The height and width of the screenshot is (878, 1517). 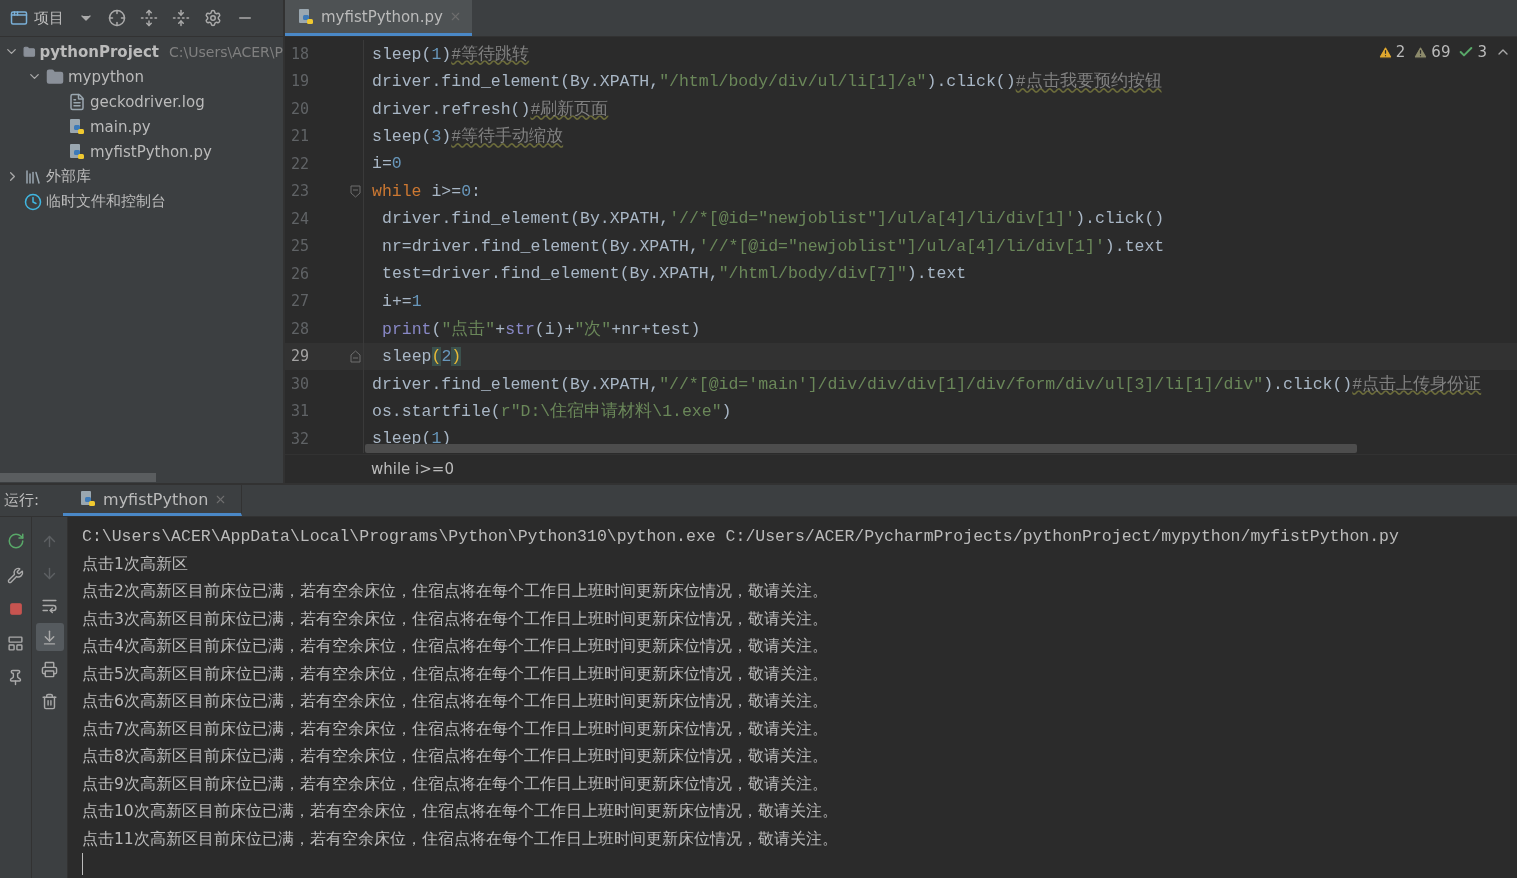 I want to click on line-number: 19, so click(x=300, y=81).